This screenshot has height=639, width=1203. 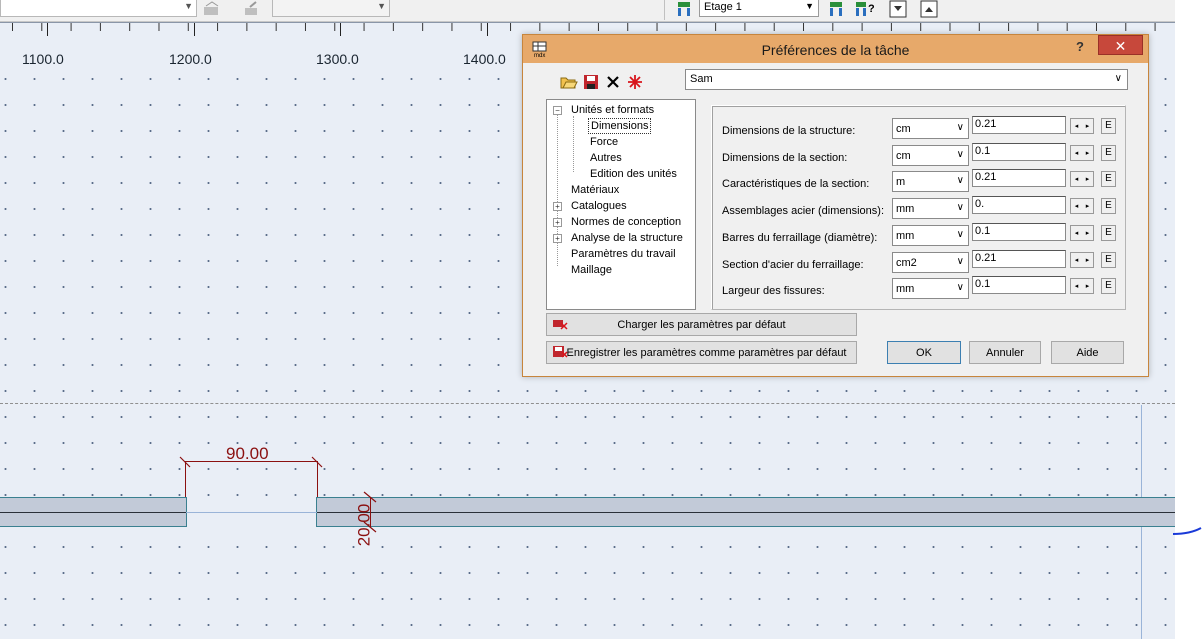 I want to click on toolbar-combo-disabled: ▼, so click(x=331, y=8).